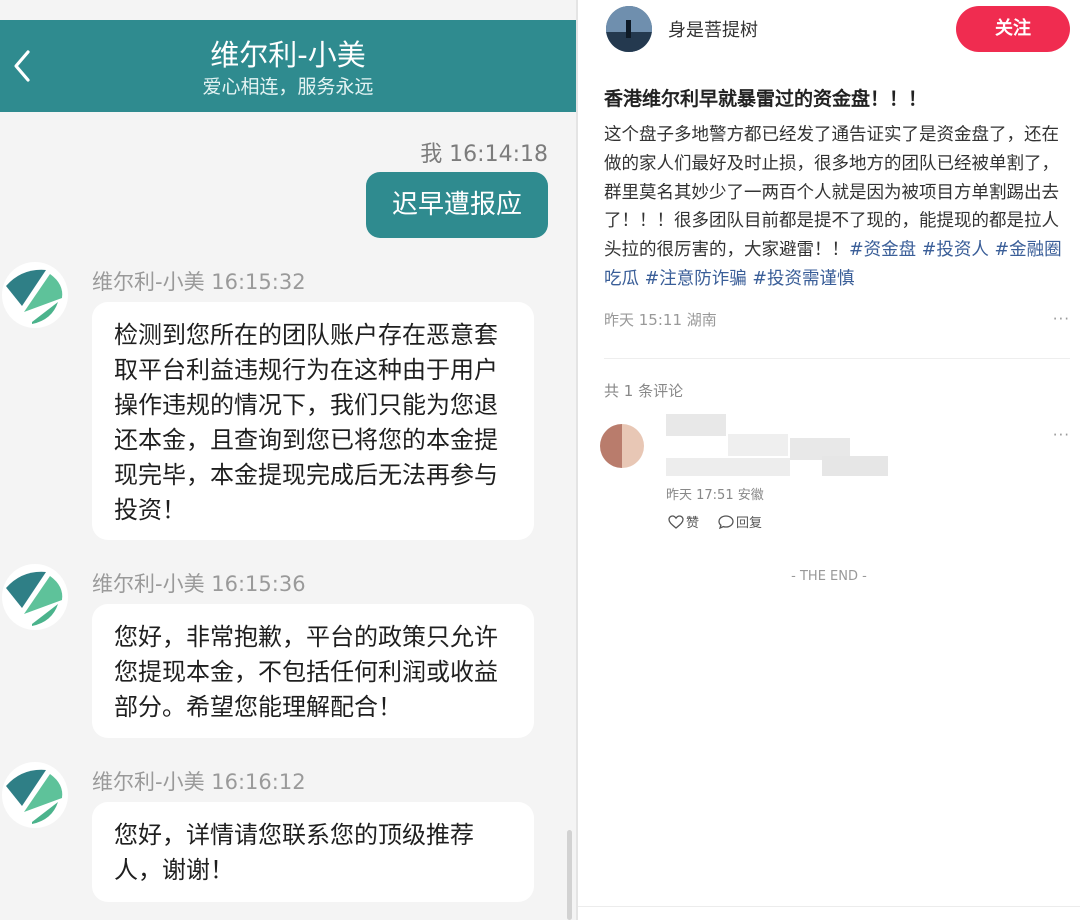 The width and height of the screenshot is (1080, 920). Describe the element at coordinates (676, 521) in the screenshot. I see `heart-icon` at that location.